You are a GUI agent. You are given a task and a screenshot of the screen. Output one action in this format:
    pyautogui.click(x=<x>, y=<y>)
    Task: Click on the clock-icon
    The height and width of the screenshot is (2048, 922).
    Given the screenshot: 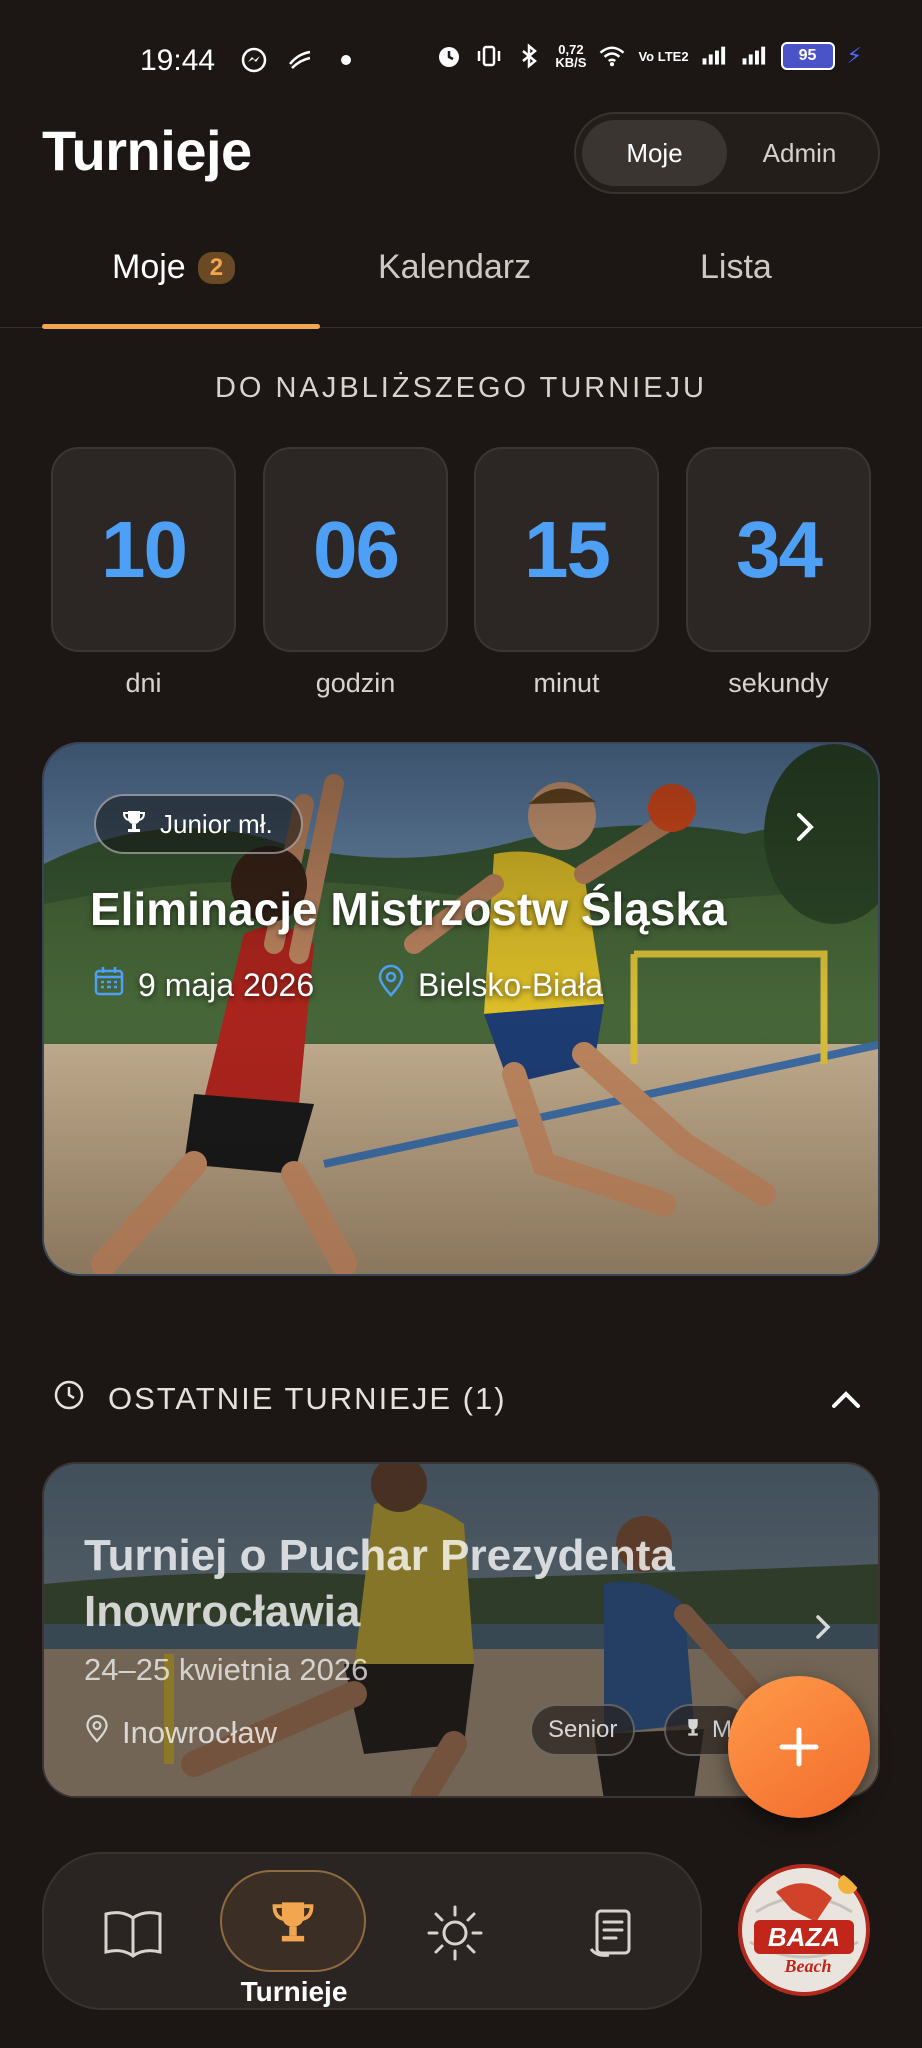 What is the action you would take?
    pyautogui.click(x=69, y=1399)
    